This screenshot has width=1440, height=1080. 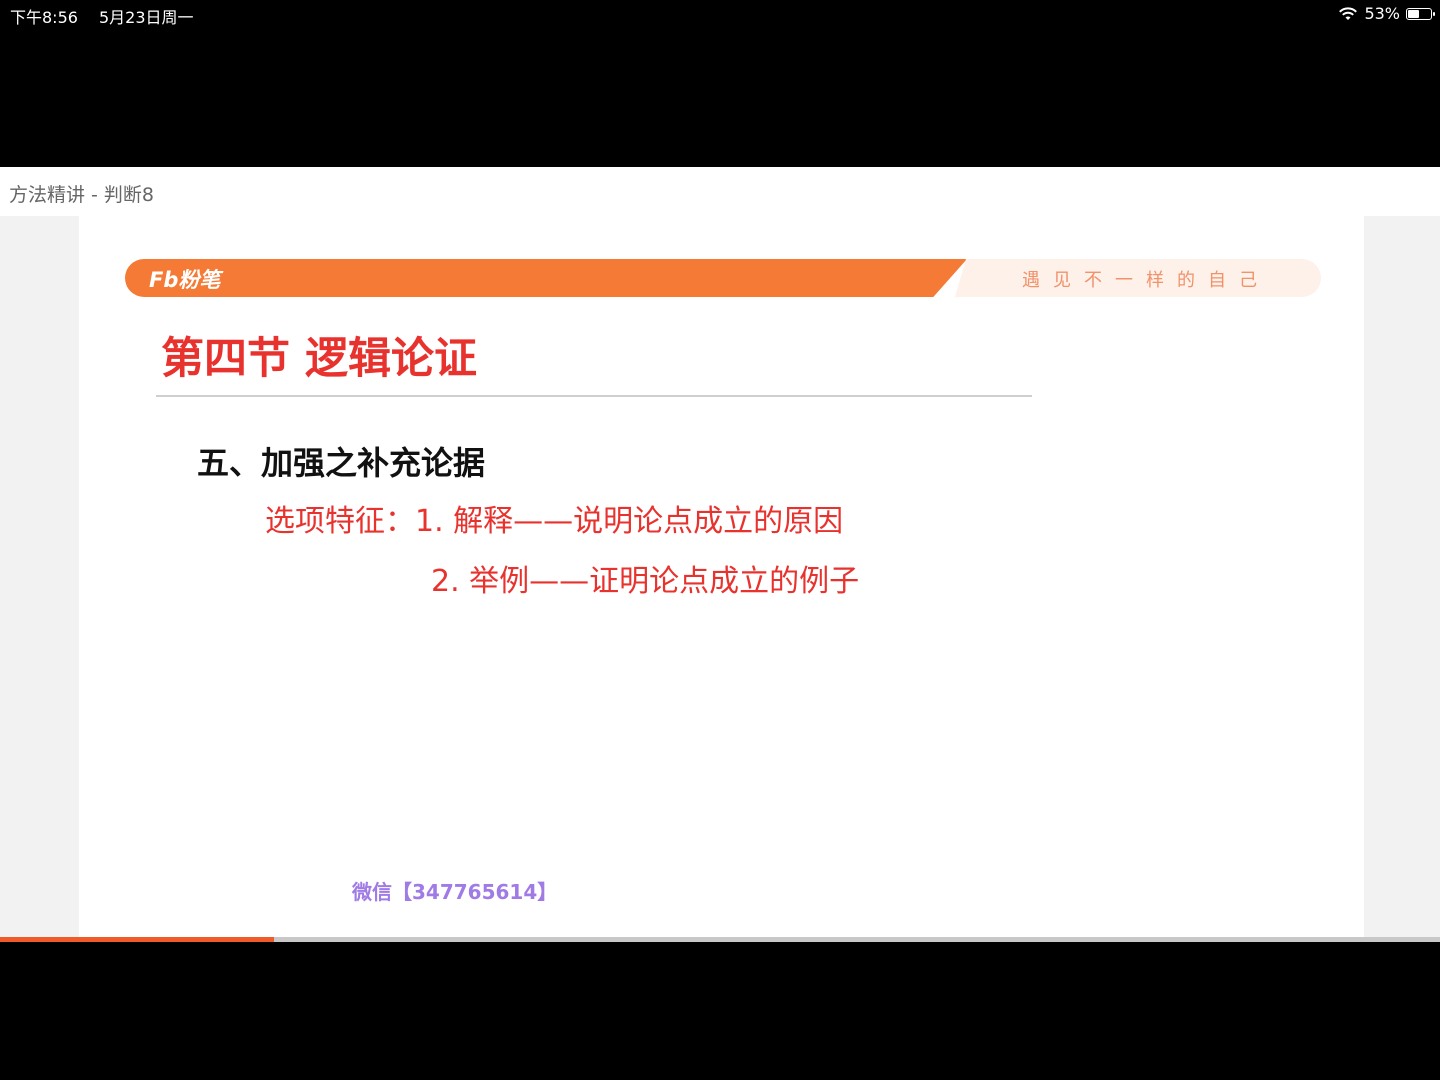 What do you see at coordinates (146, 17) in the screenshot?
I see `status-date: 5月23日周一` at bounding box center [146, 17].